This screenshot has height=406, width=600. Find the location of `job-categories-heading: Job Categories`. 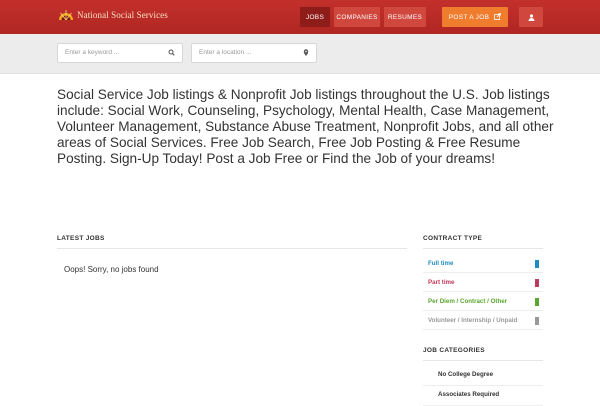

job-categories-heading: Job Categories is located at coordinates (454, 350).